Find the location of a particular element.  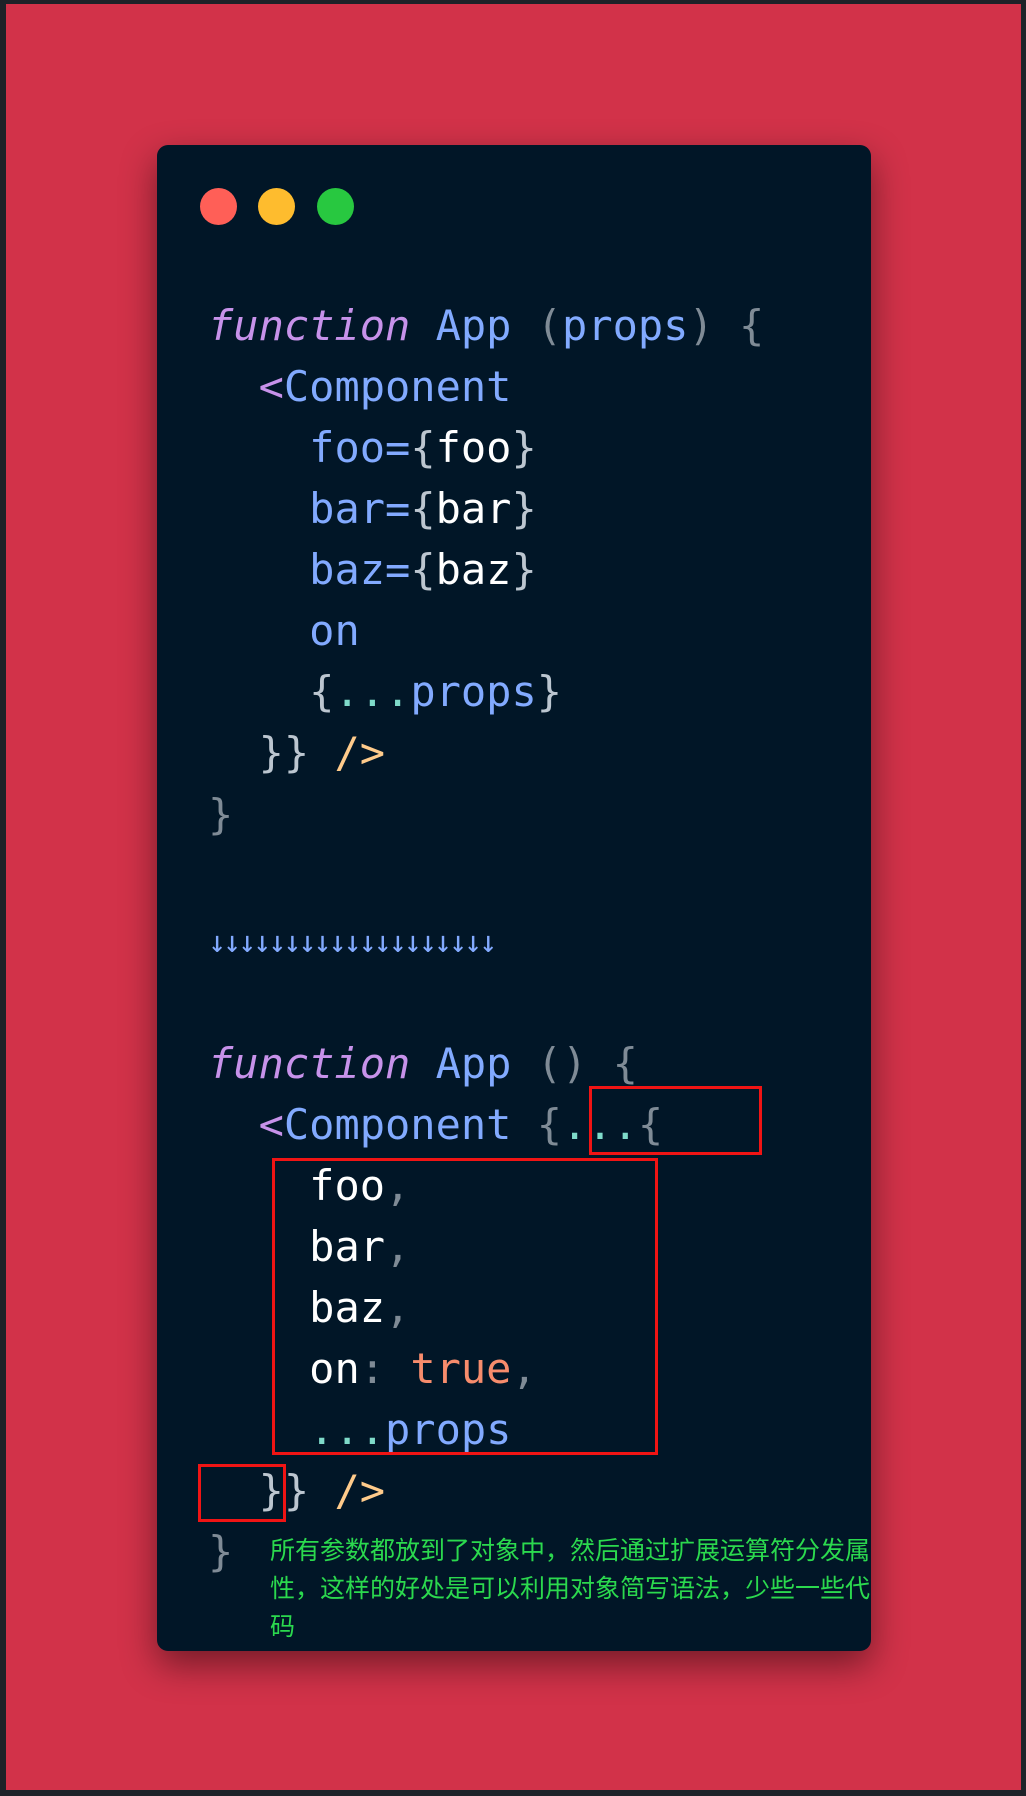

code-line: {...props} is located at coordinates (385, 692).